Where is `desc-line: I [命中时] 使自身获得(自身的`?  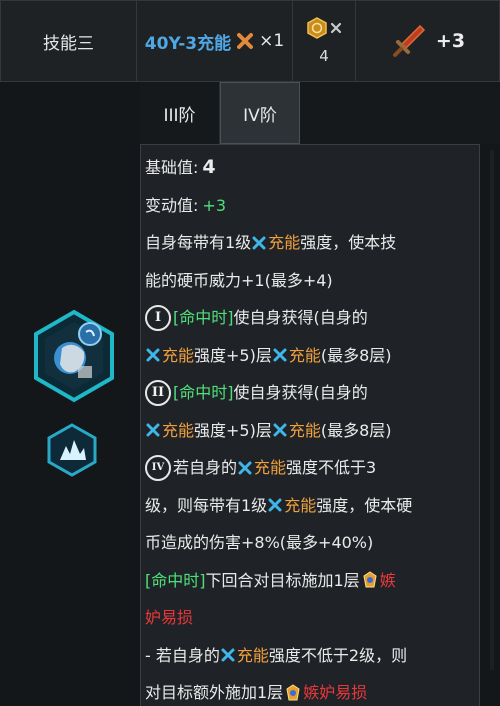
desc-line: I [命中时] 使自身获得(自身的 is located at coordinates (312, 318).